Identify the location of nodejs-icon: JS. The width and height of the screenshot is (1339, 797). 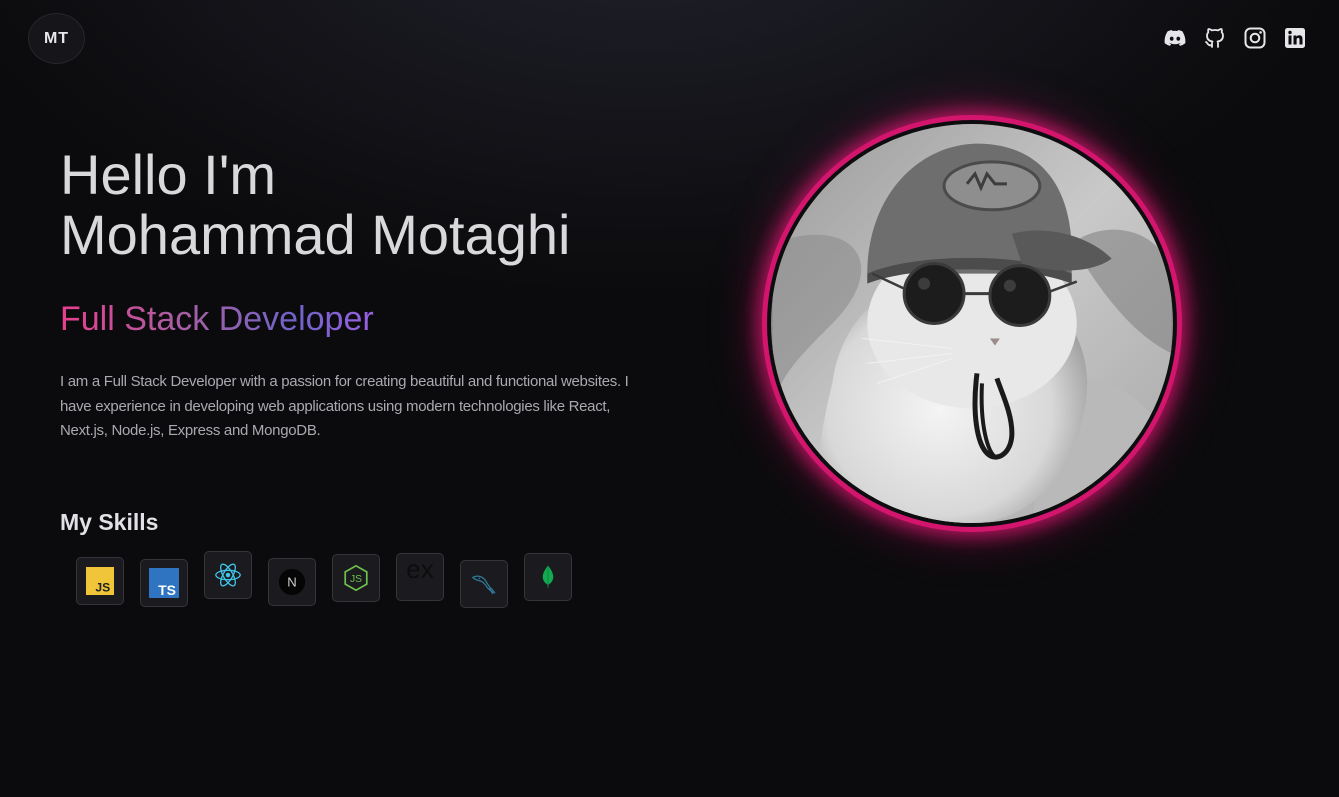
(356, 578).